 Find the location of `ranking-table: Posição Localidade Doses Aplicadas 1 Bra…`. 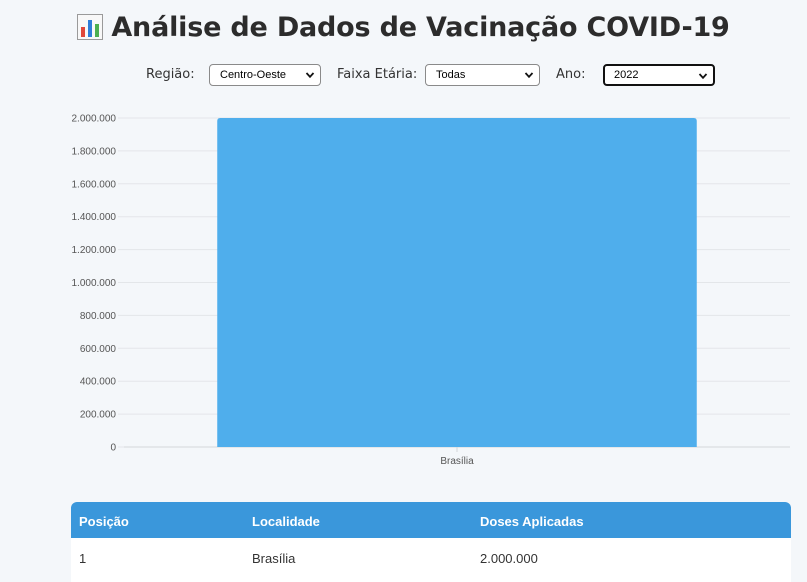

ranking-table: Posição Localidade Doses Aplicadas 1 Bra… is located at coordinates (431, 542).